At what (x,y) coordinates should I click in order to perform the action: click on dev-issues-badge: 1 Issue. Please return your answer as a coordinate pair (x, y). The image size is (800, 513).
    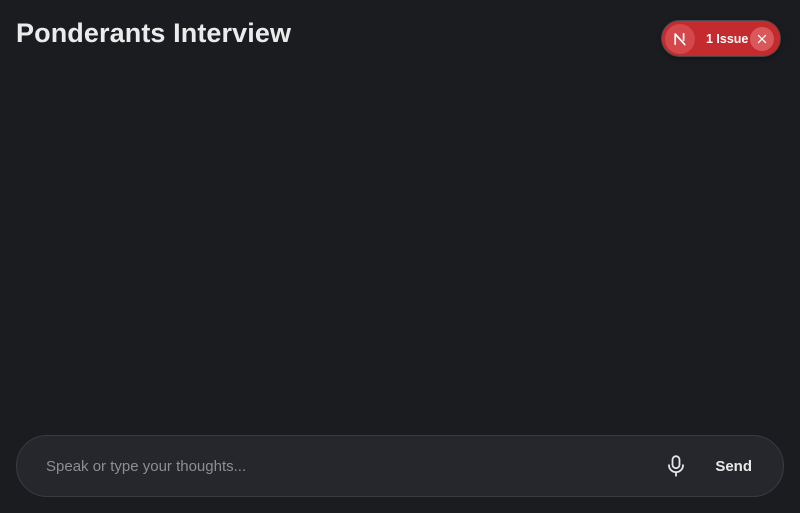
    Looking at the image, I should click on (721, 38).